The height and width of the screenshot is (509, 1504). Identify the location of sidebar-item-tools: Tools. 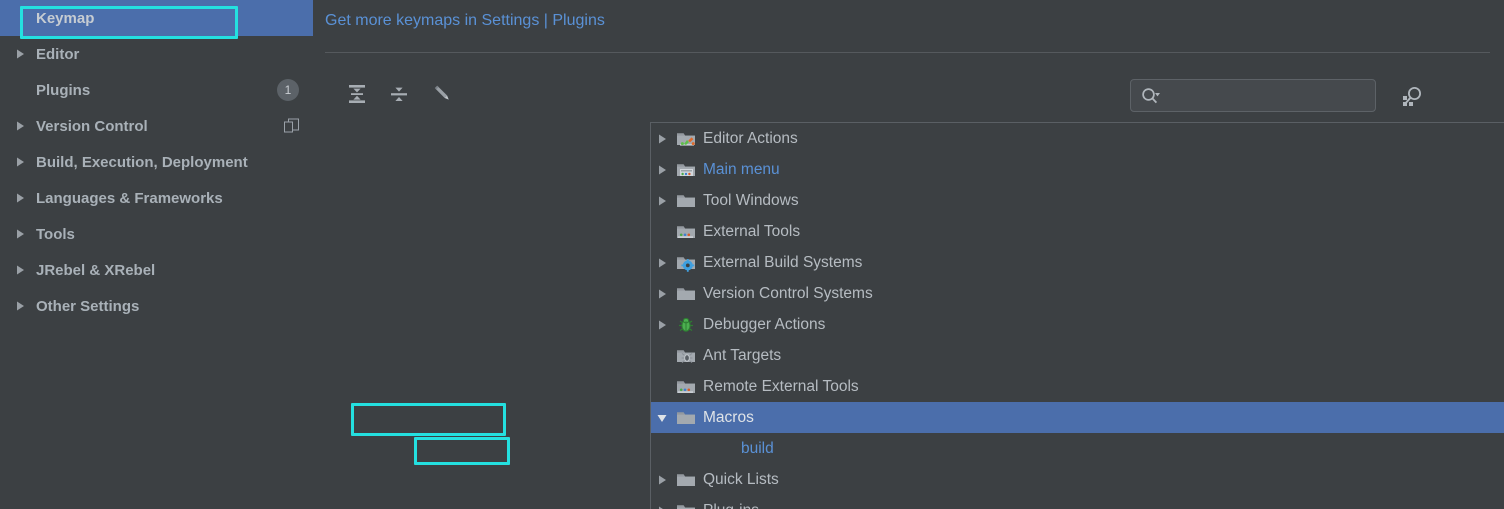
(156, 234).